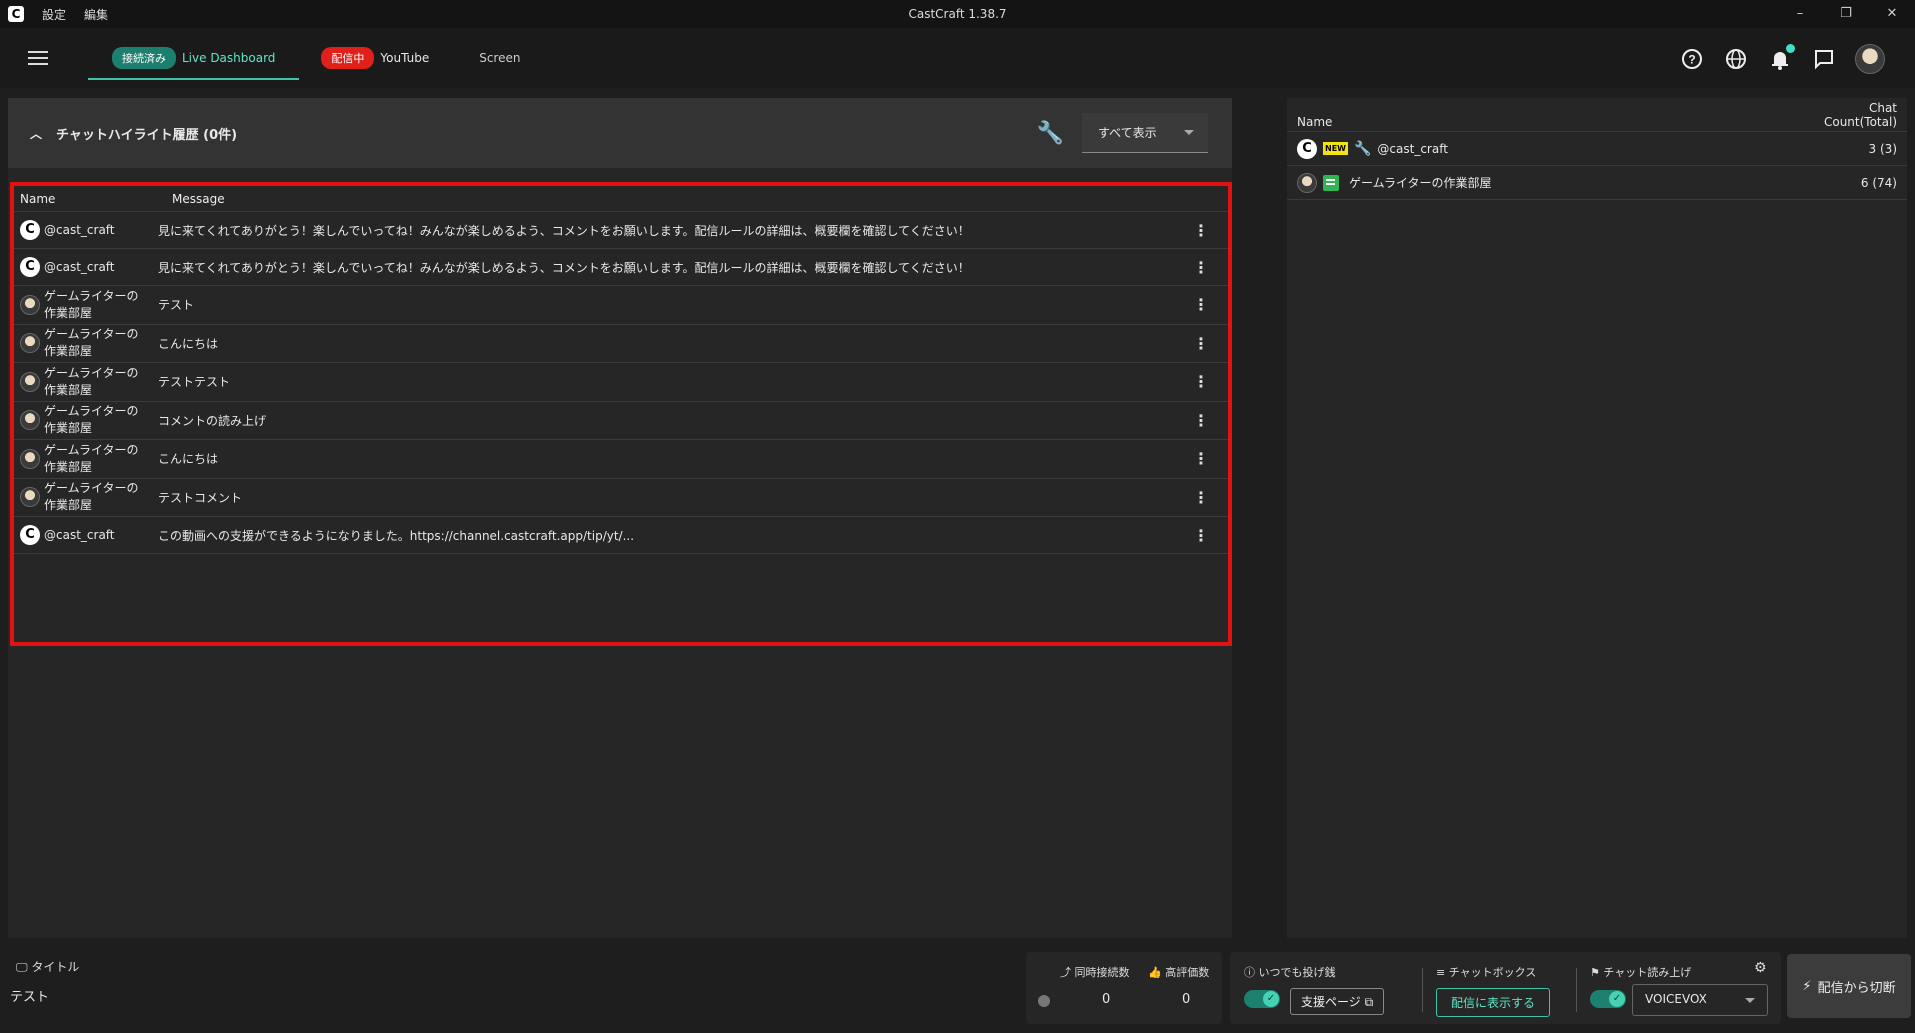 The height and width of the screenshot is (1033, 1915). I want to click on stats-card: ⤴ 同時接続数 👍 高評価数 0 0, so click(1124, 988).